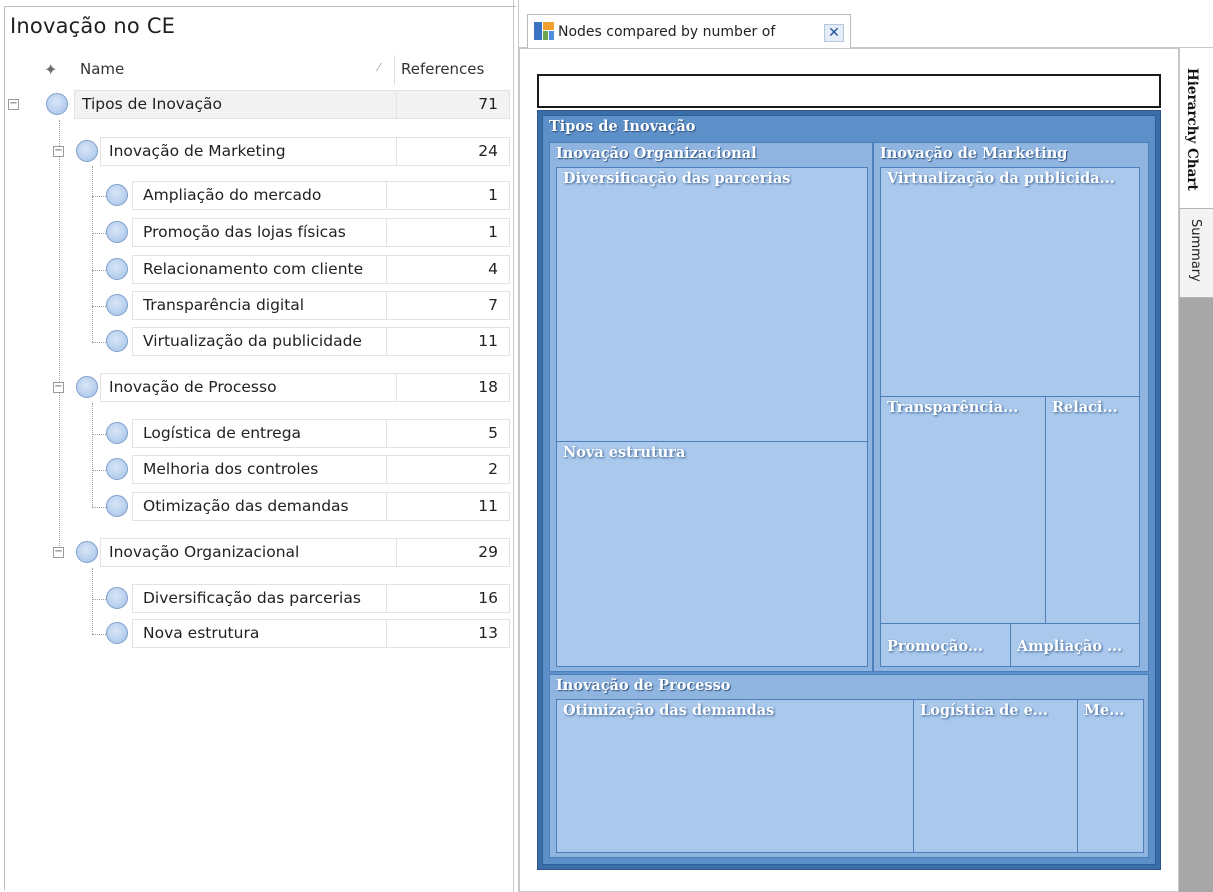  Describe the element at coordinates (442, 69) in the screenshot. I see `references-column-header: References` at that location.